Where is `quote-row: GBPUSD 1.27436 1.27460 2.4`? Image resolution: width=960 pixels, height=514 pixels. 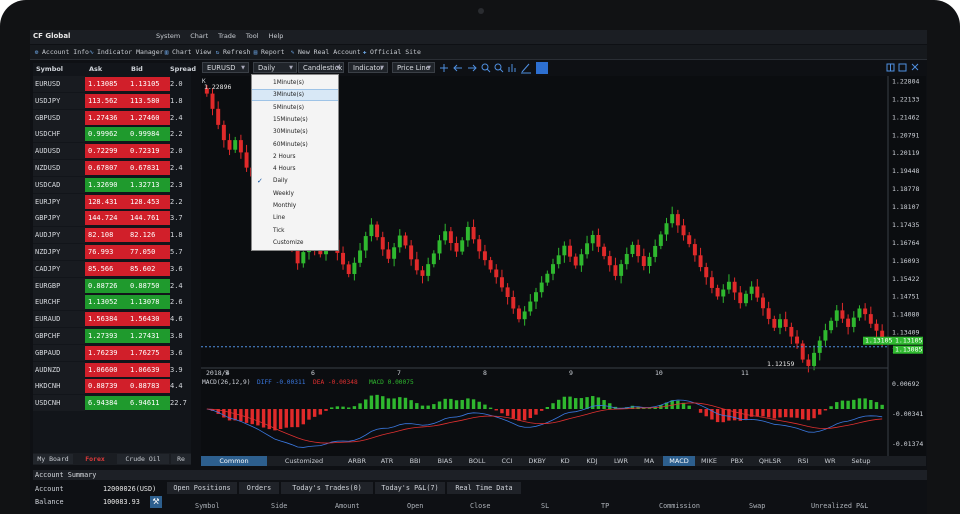
quote-row: GBPUSD 1.27436 1.27460 2.4 is located at coordinates (112, 117).